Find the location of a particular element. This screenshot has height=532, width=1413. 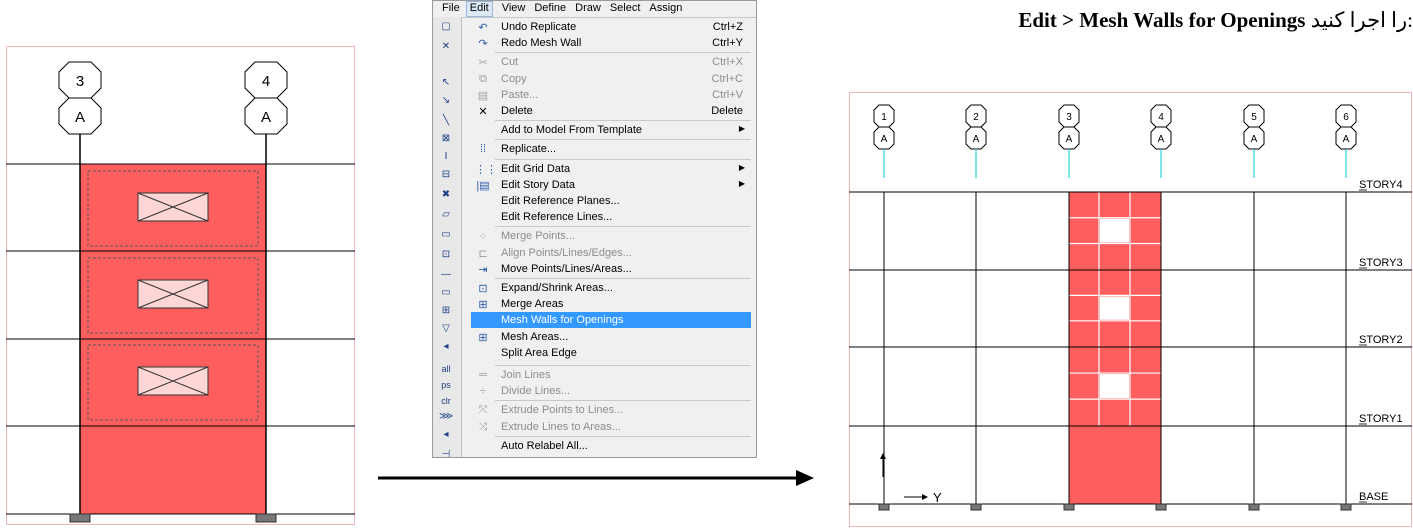

join-lines-icon: ═ is located at coordinates (483, 375).